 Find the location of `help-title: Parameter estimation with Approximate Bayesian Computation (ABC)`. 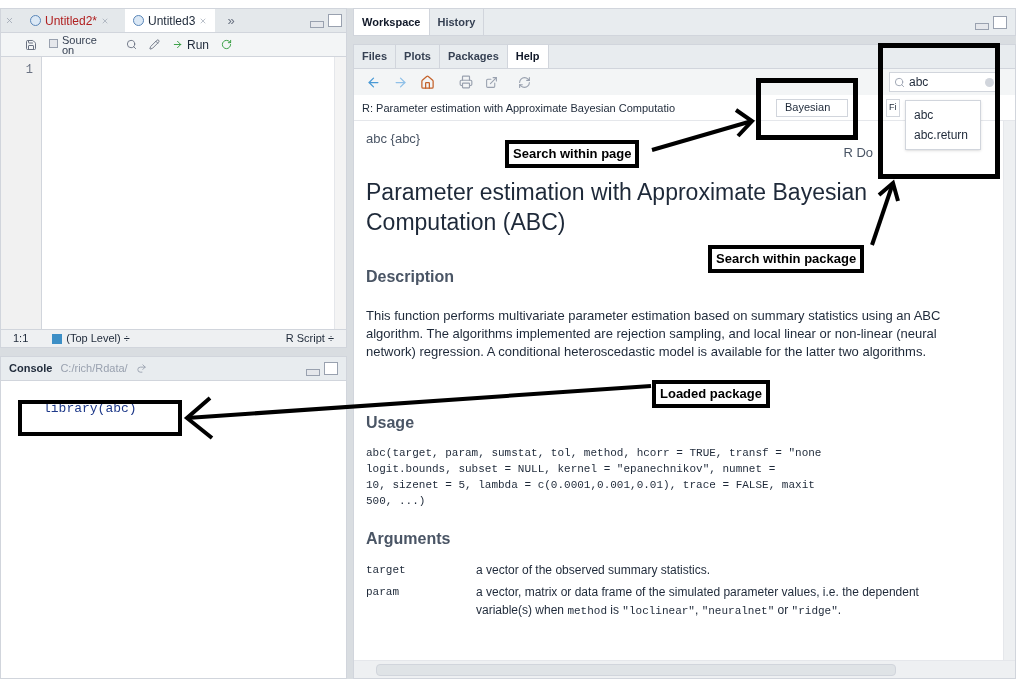

help-title: Parameter estimation with Approximate Bayesian Computation (ABC) is located at coordinates (617, 207).